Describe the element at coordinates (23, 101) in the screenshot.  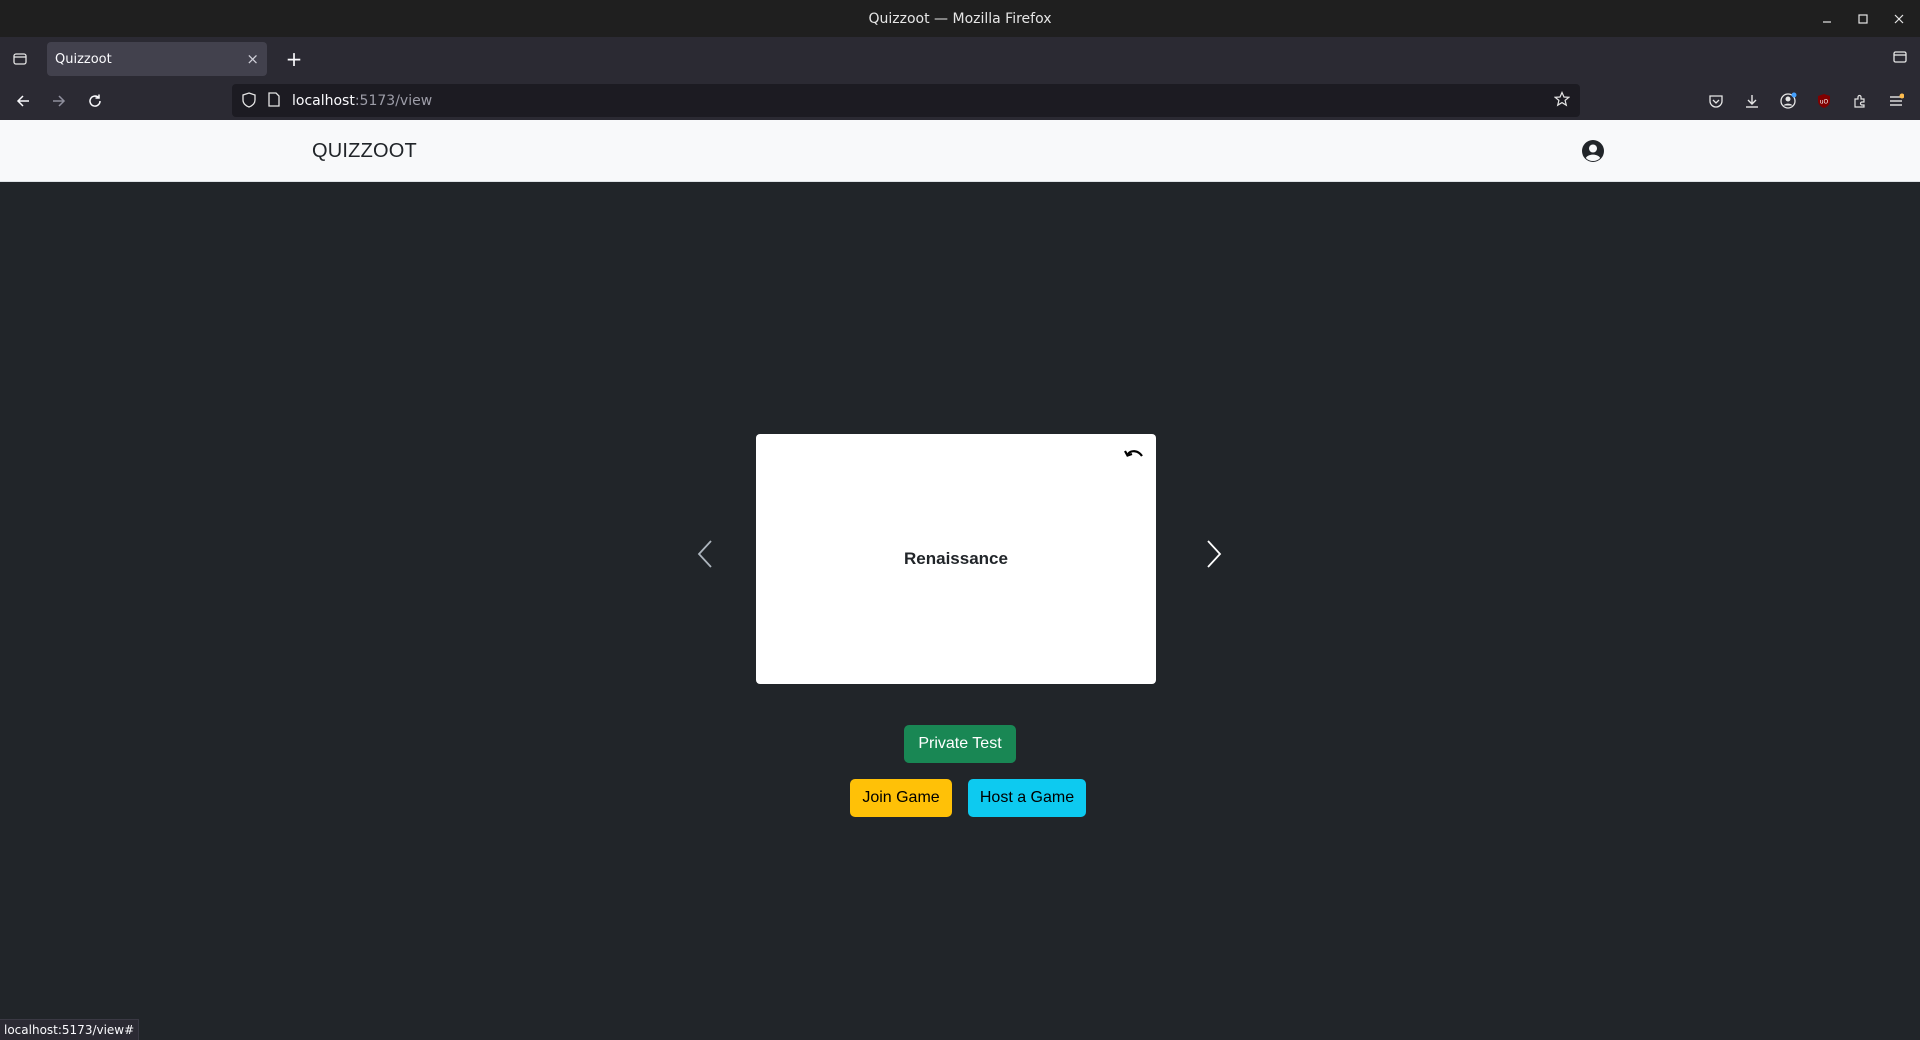
I see `back-icon` at that location.